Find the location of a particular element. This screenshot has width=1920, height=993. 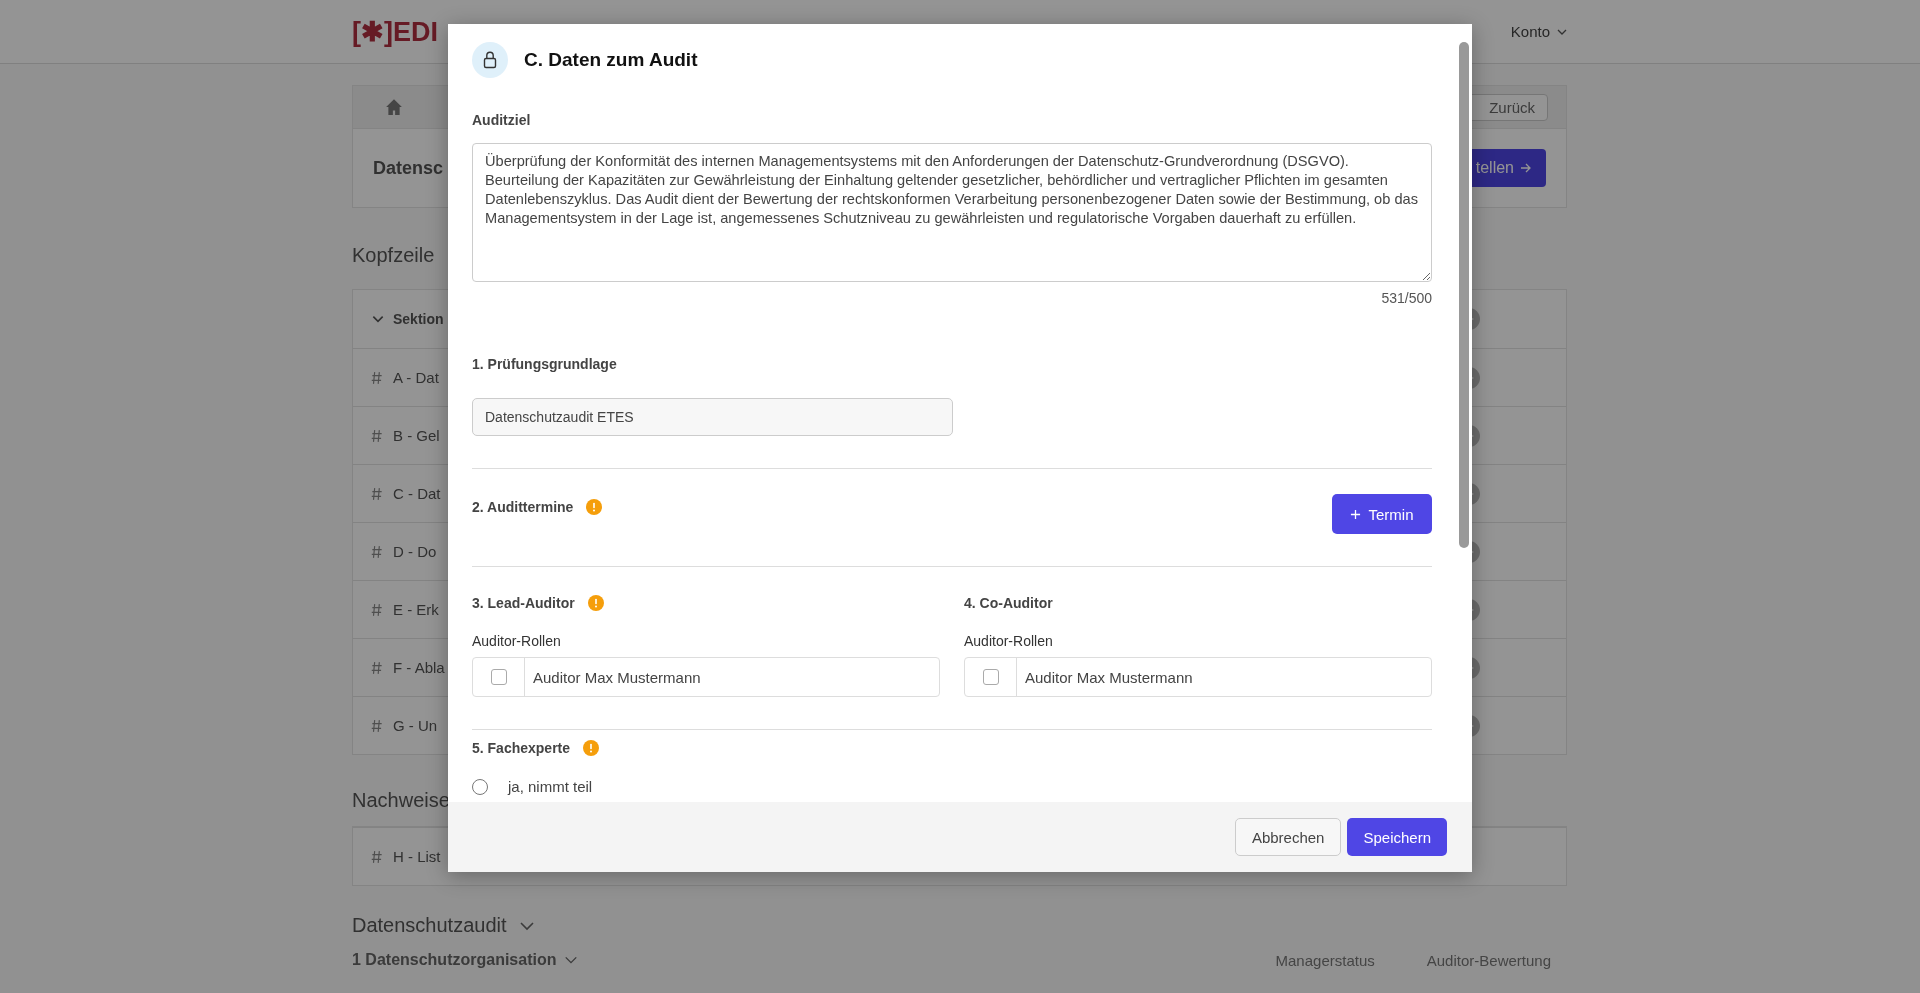

section-item: E - Erk is located at coordinates (416, 609).